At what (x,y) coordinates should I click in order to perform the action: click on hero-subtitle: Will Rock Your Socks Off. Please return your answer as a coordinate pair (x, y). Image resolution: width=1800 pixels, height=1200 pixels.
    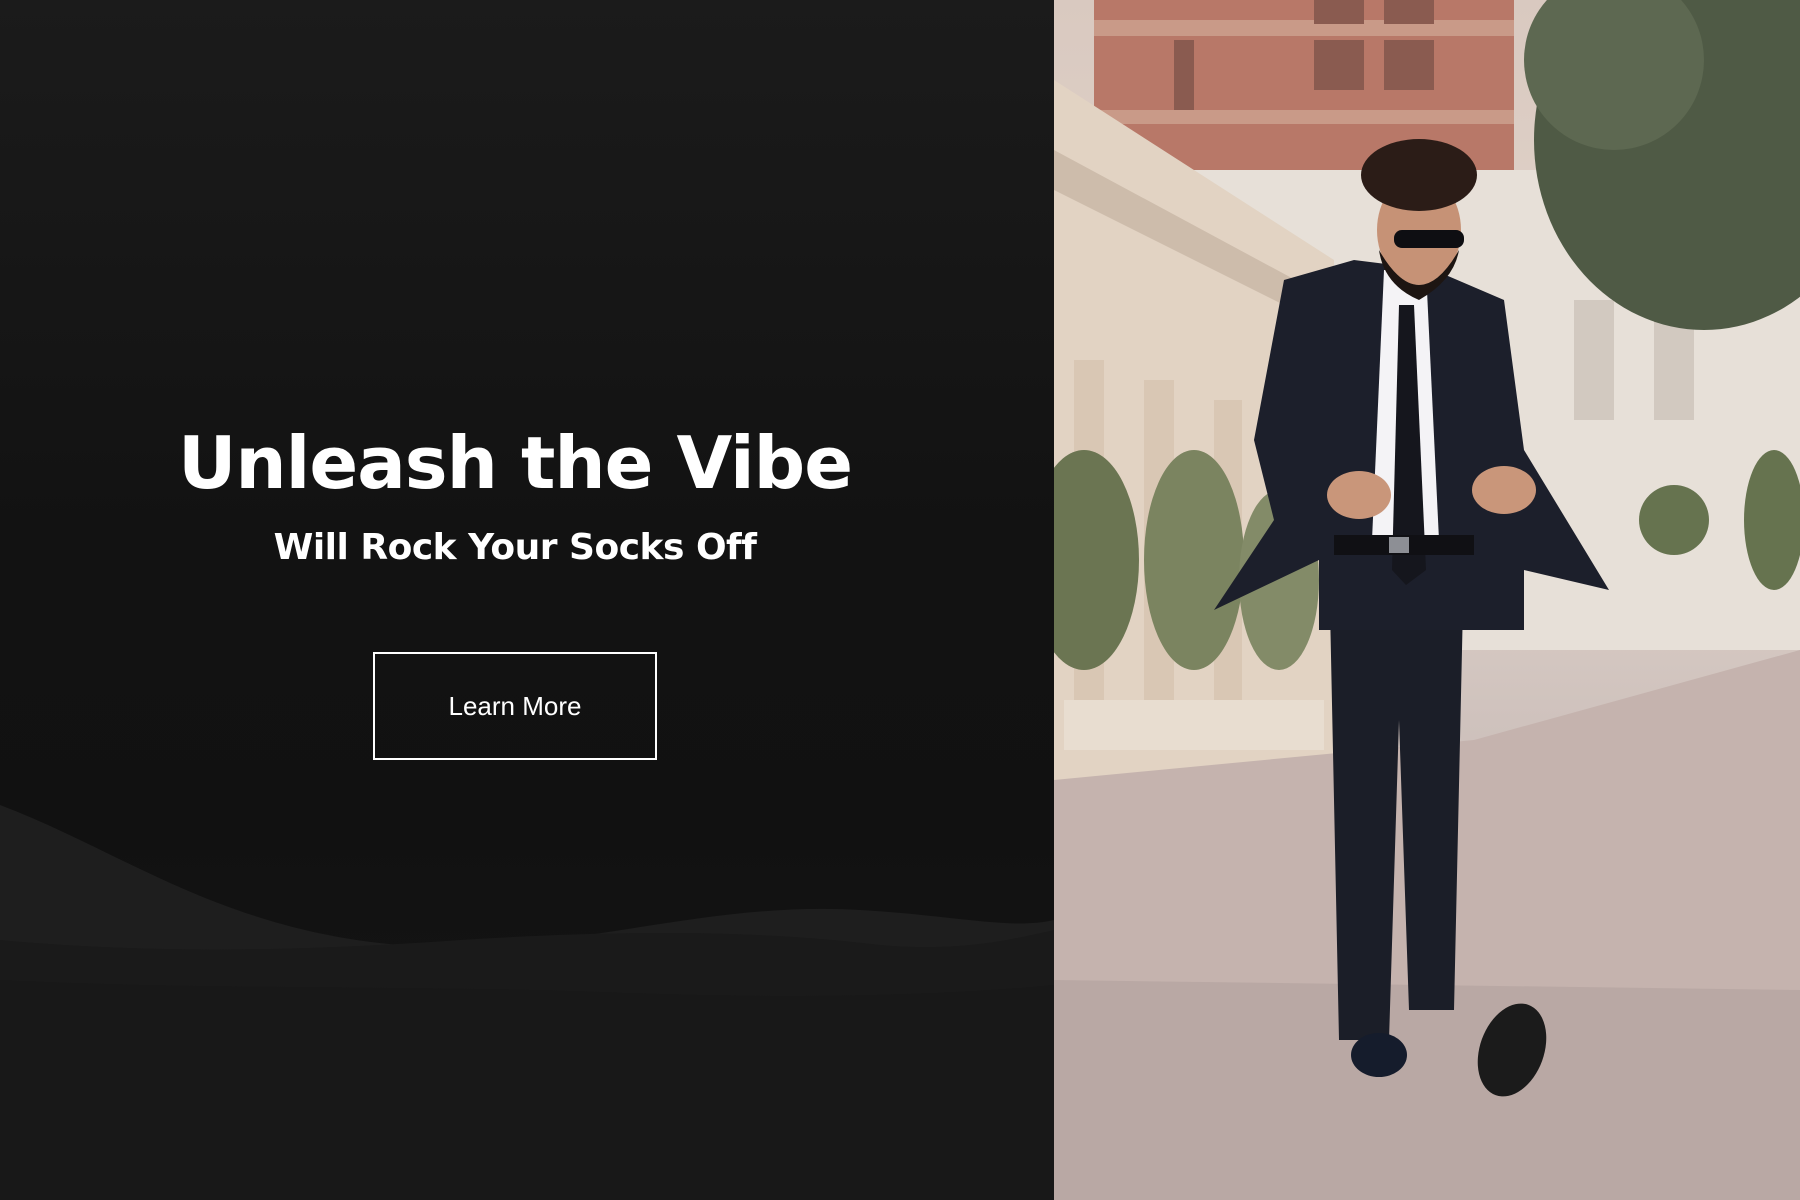
    Looking at the image, I should click on (515, 548).